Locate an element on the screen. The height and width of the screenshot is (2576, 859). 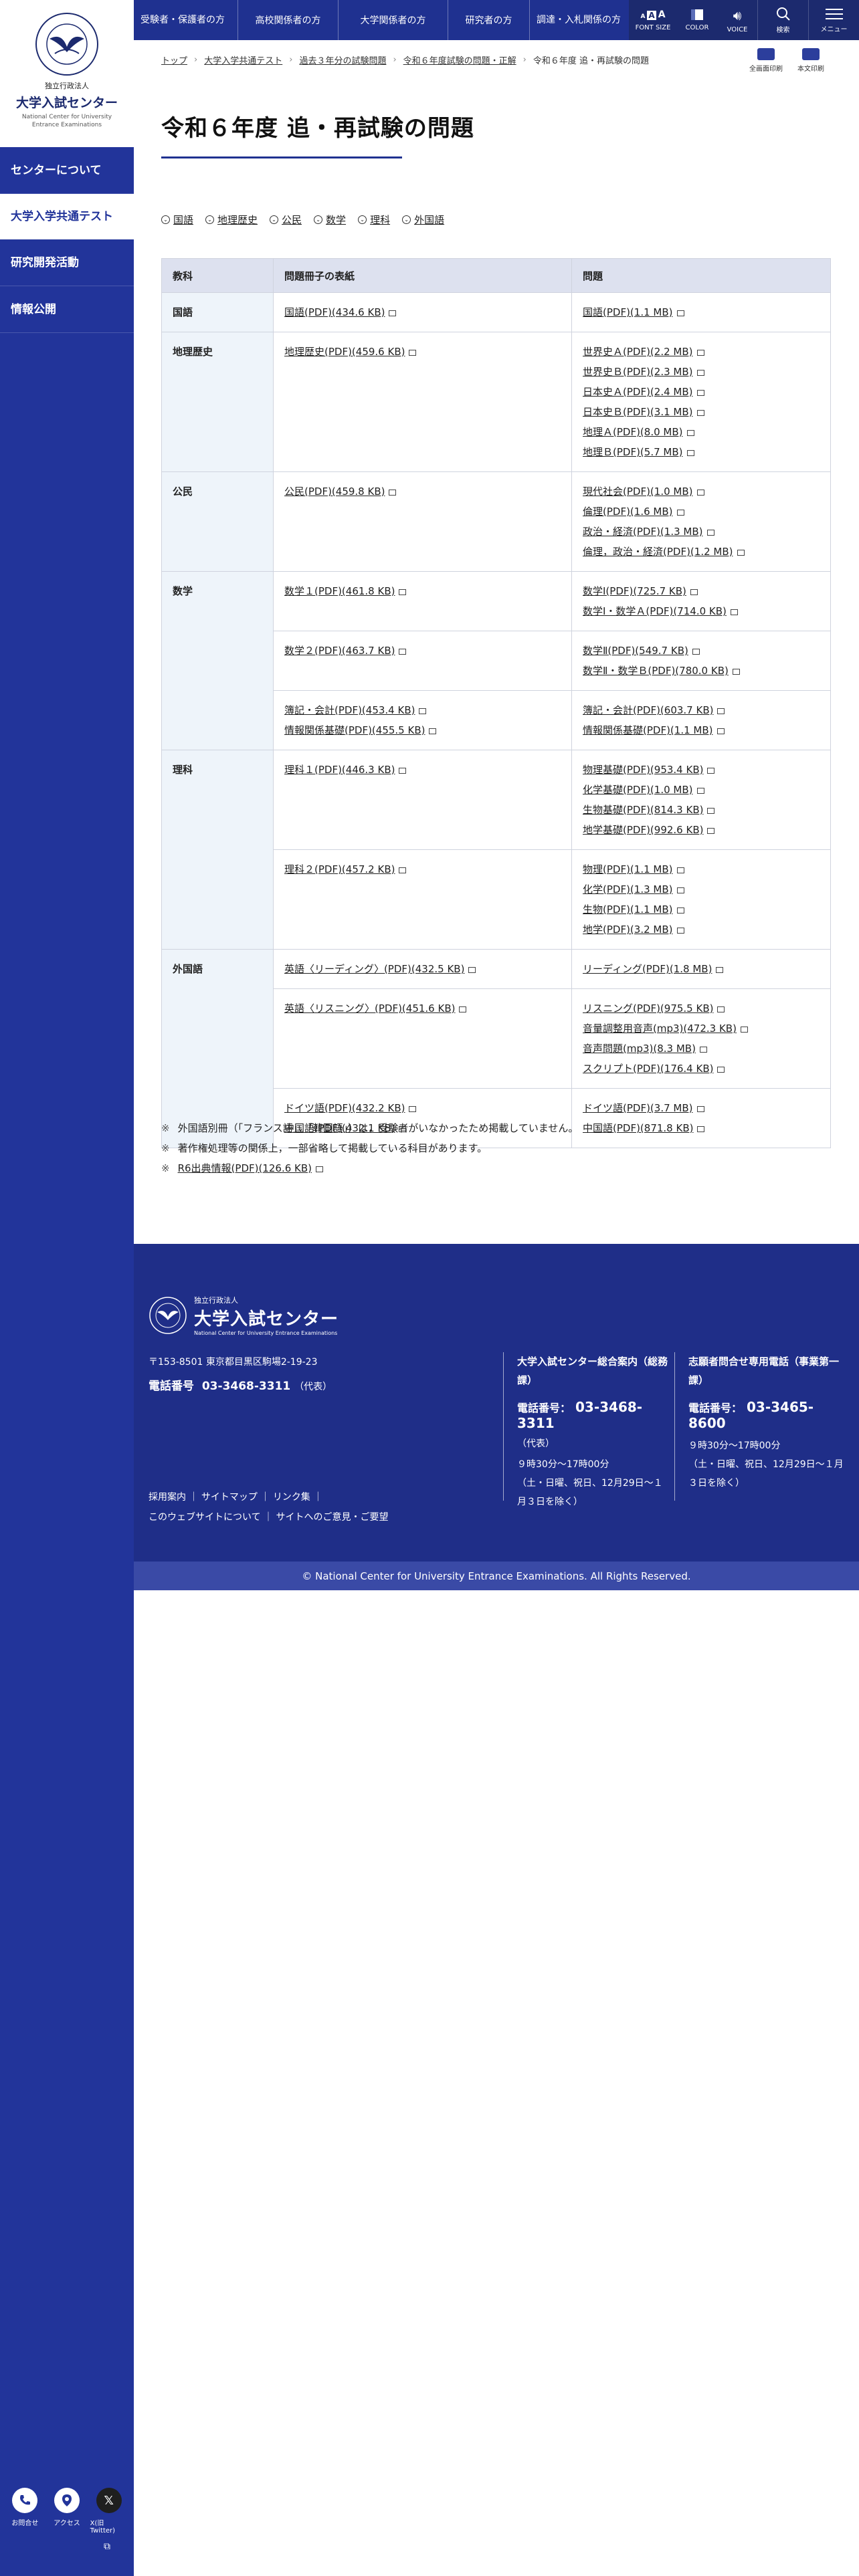
cover-cell: 英語〈リスニング〉(PDF)(451.6 KB) is located at coordinates (422, 1038).